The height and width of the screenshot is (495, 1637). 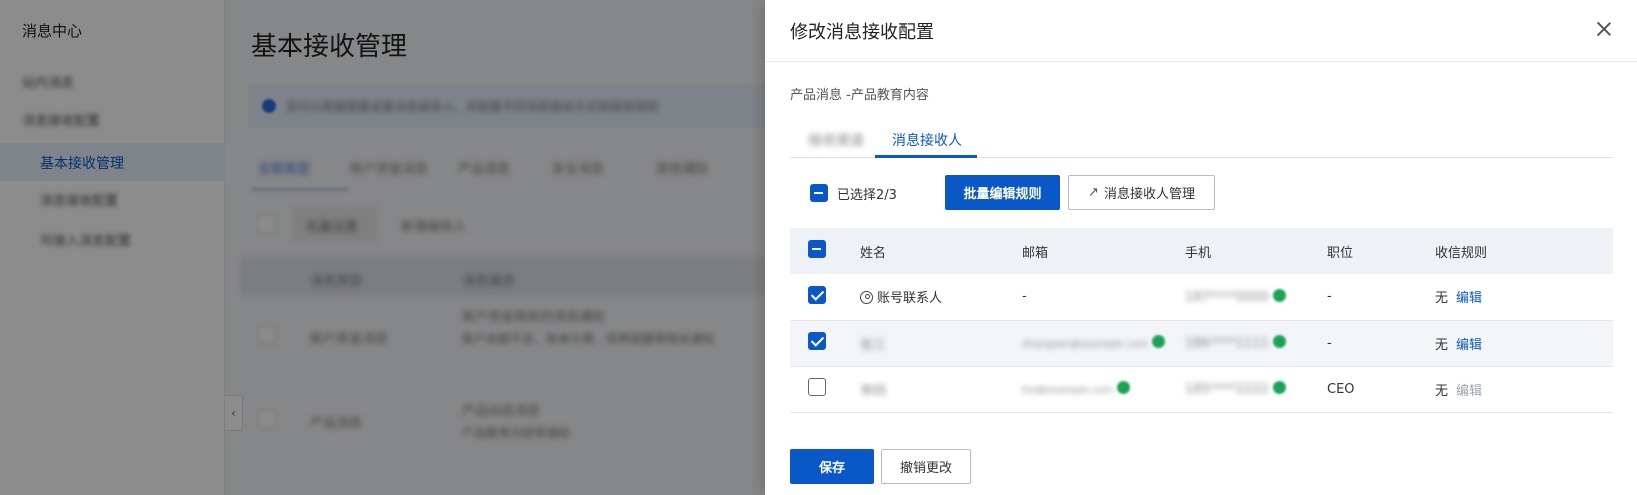 What do you see at coordinates (819, 193) in the screenshot?
I see `select-all-checkbox` at bounding box center [819, 193].